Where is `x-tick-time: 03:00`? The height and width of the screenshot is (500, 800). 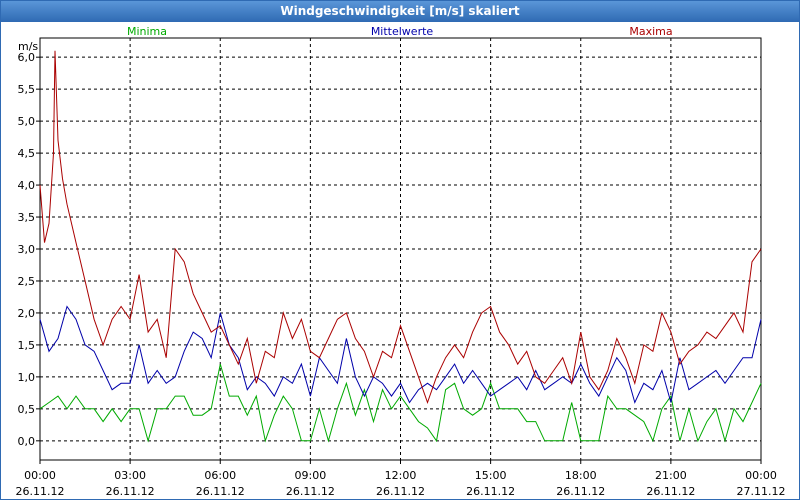
x-tick-time: 03:00 is located at coordinates (130, 475).